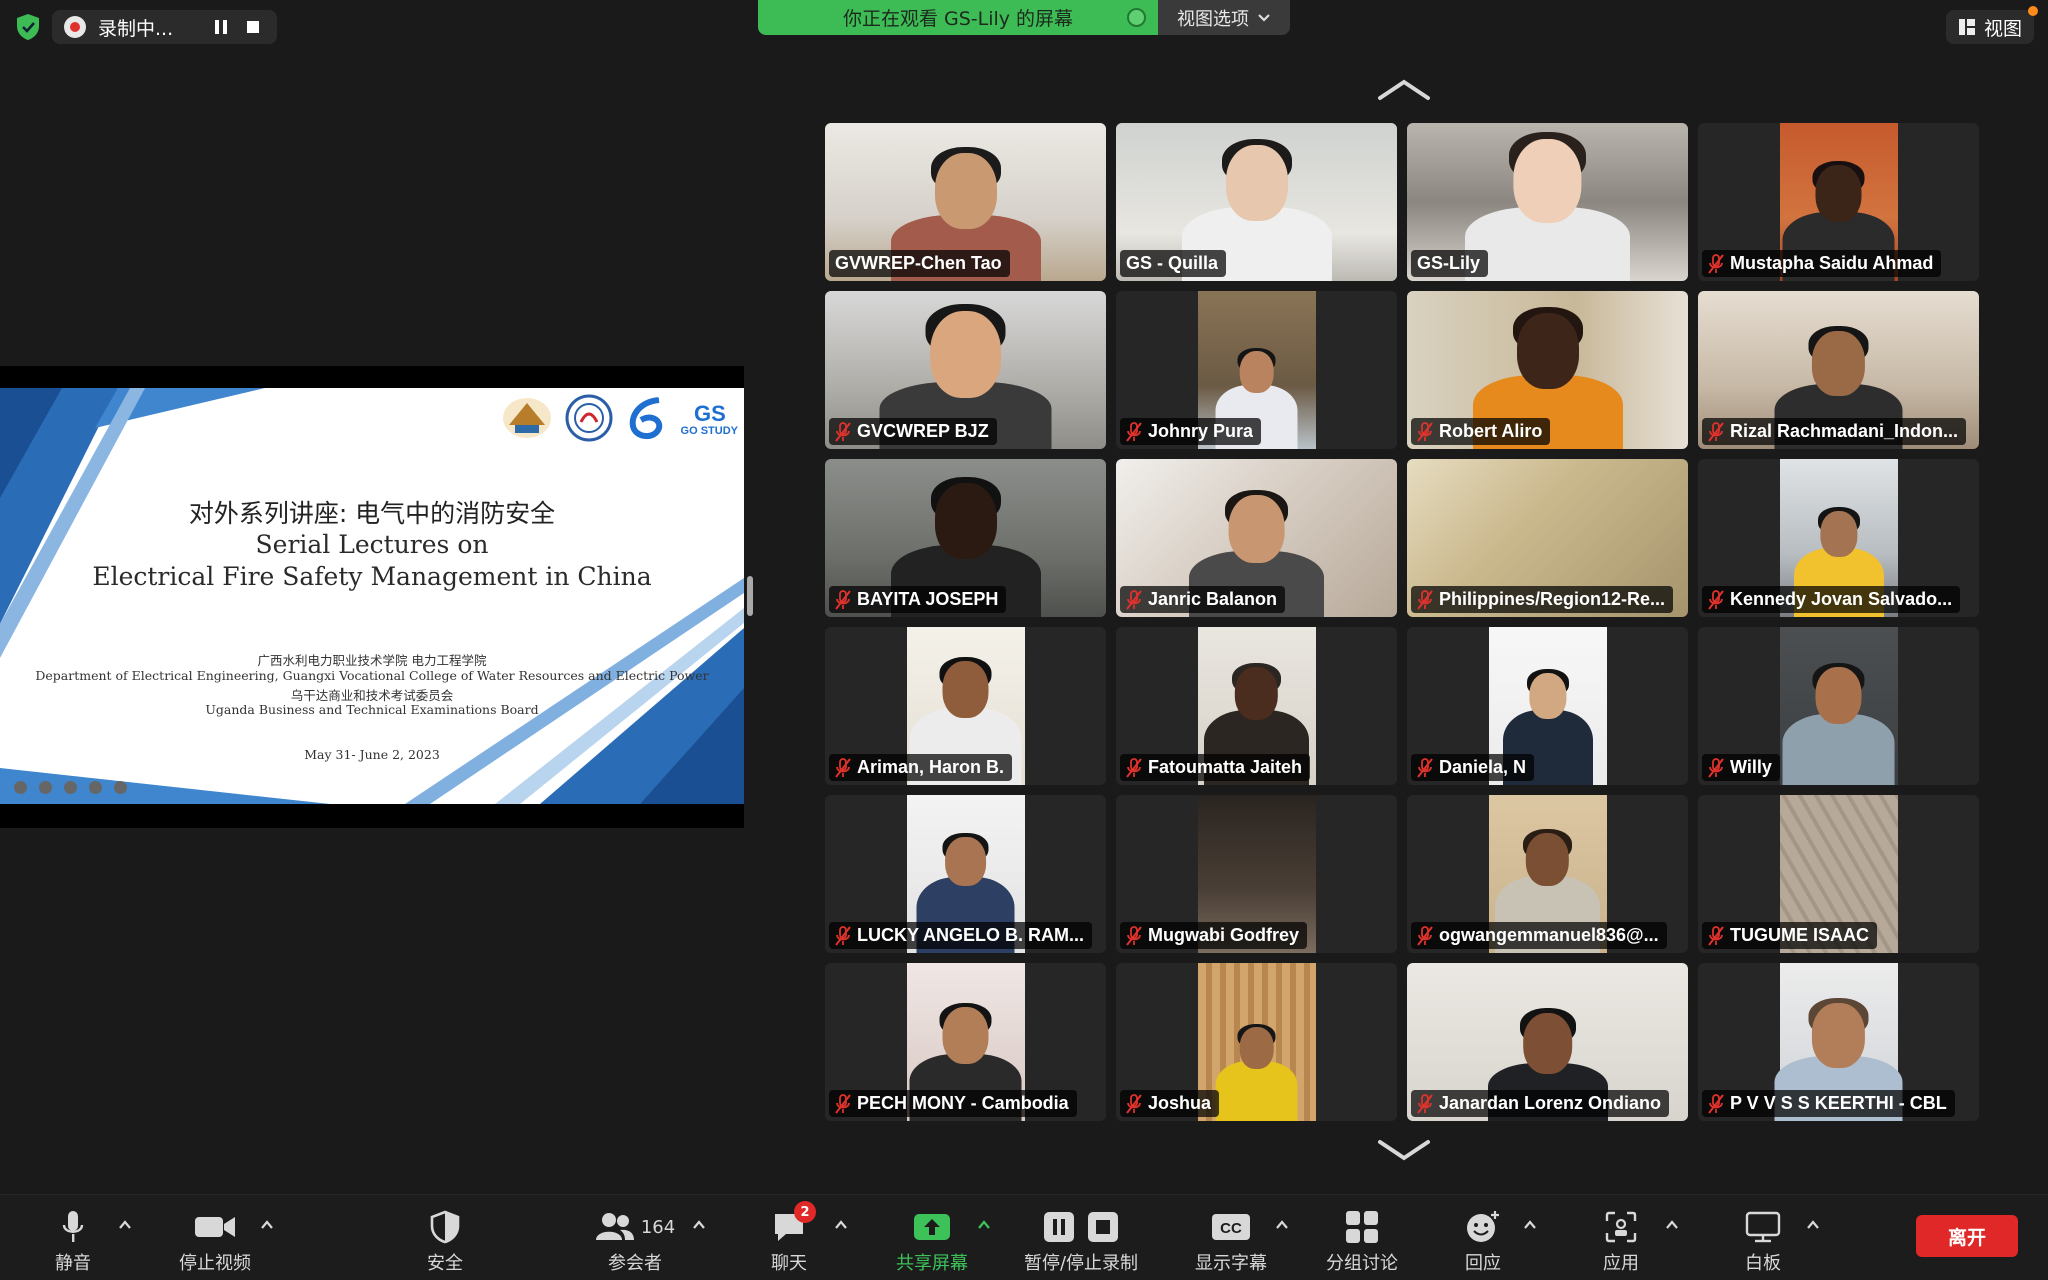 The image size is (2048, 1280). What do you see at coordinates (965, 706) in the screenshot?
I see `participant-tile: Ariman, Haron B.` at bounding box center [965, 706].